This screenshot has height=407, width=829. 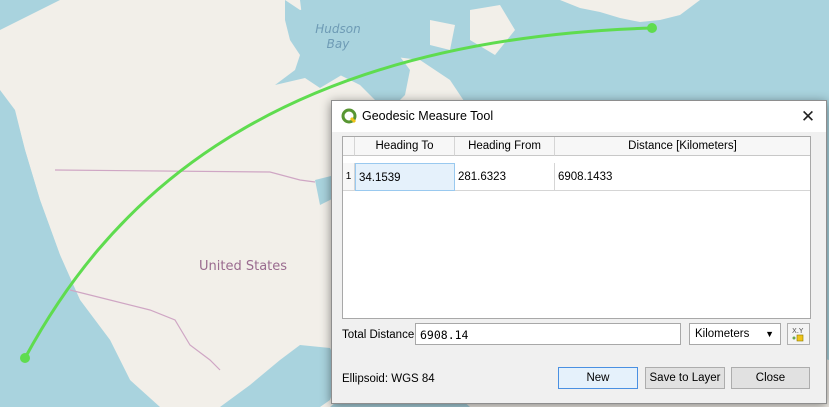 I want to click on cell-heading-from: 281.6323, so click(x=505, y=177).